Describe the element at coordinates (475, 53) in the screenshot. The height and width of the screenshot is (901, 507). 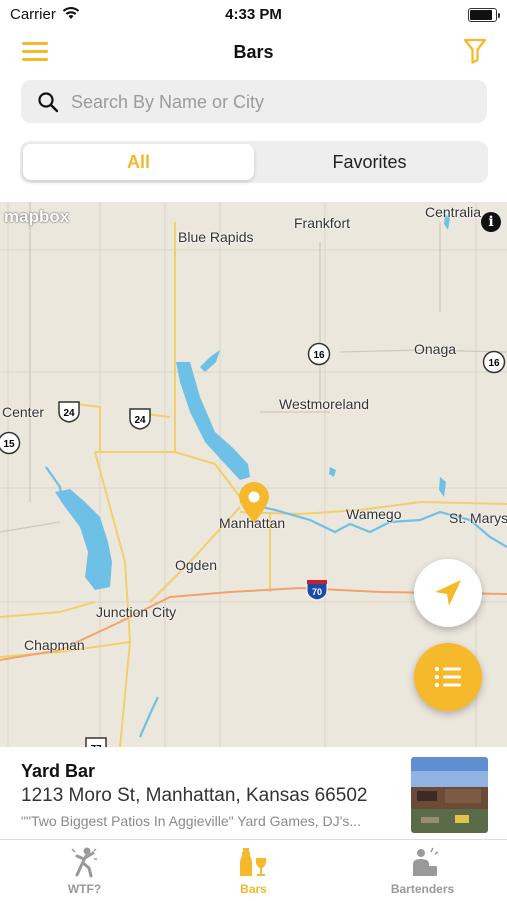
I see `filter-icon` at that location.